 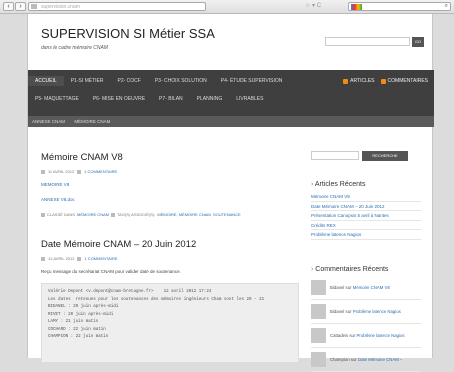 I want to click on menu-item-p2: P2- COCF, so click(x=128, y=81).